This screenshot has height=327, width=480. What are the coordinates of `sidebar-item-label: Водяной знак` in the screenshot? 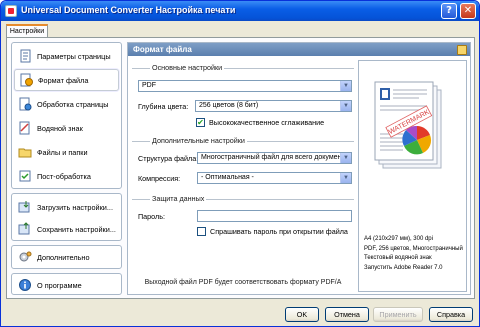 It's located at (60, 128).